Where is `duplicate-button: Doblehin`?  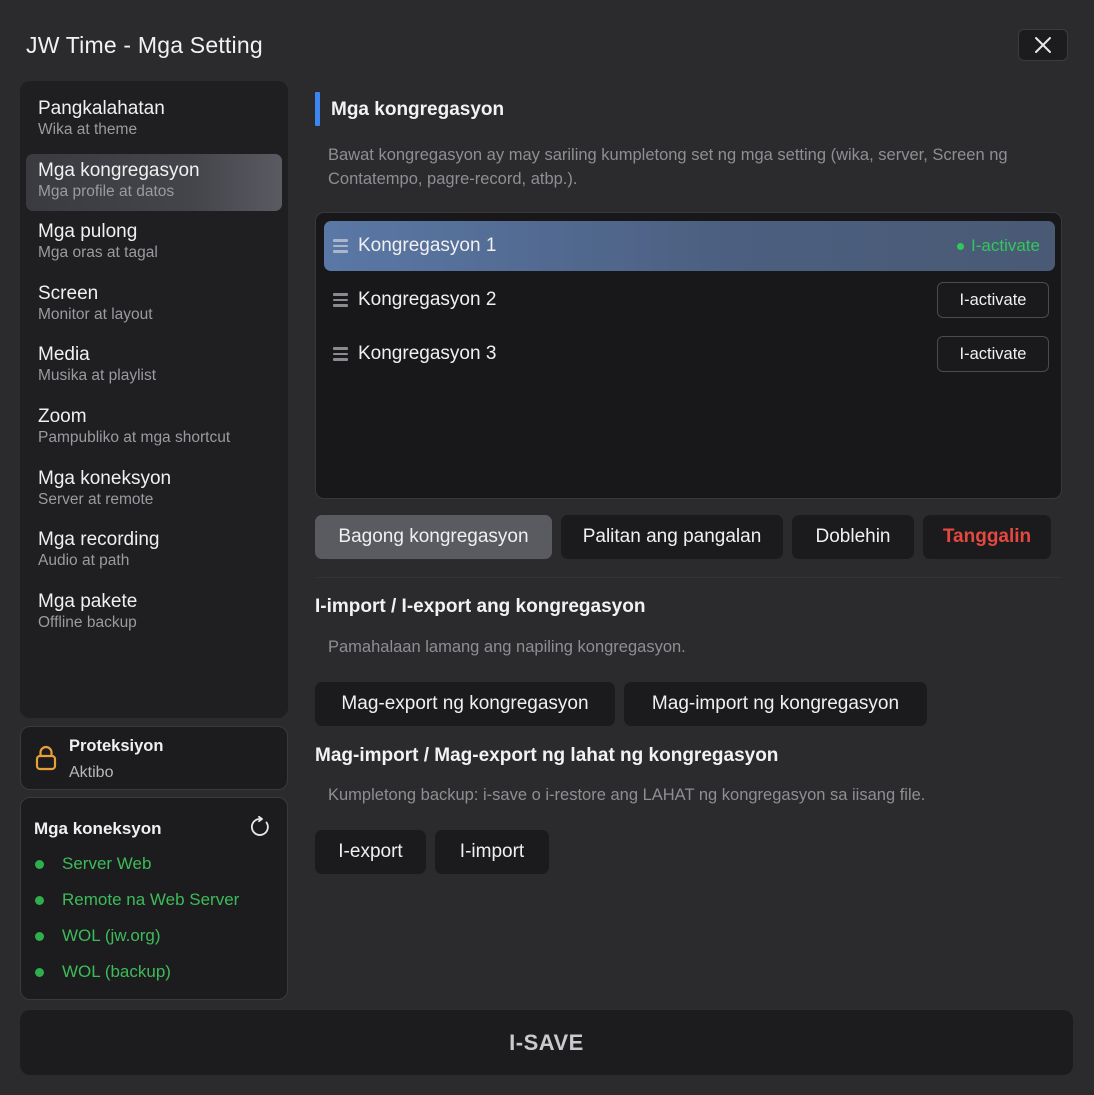 duplicate-button: Doblehin is located at coordinates (853, 537).